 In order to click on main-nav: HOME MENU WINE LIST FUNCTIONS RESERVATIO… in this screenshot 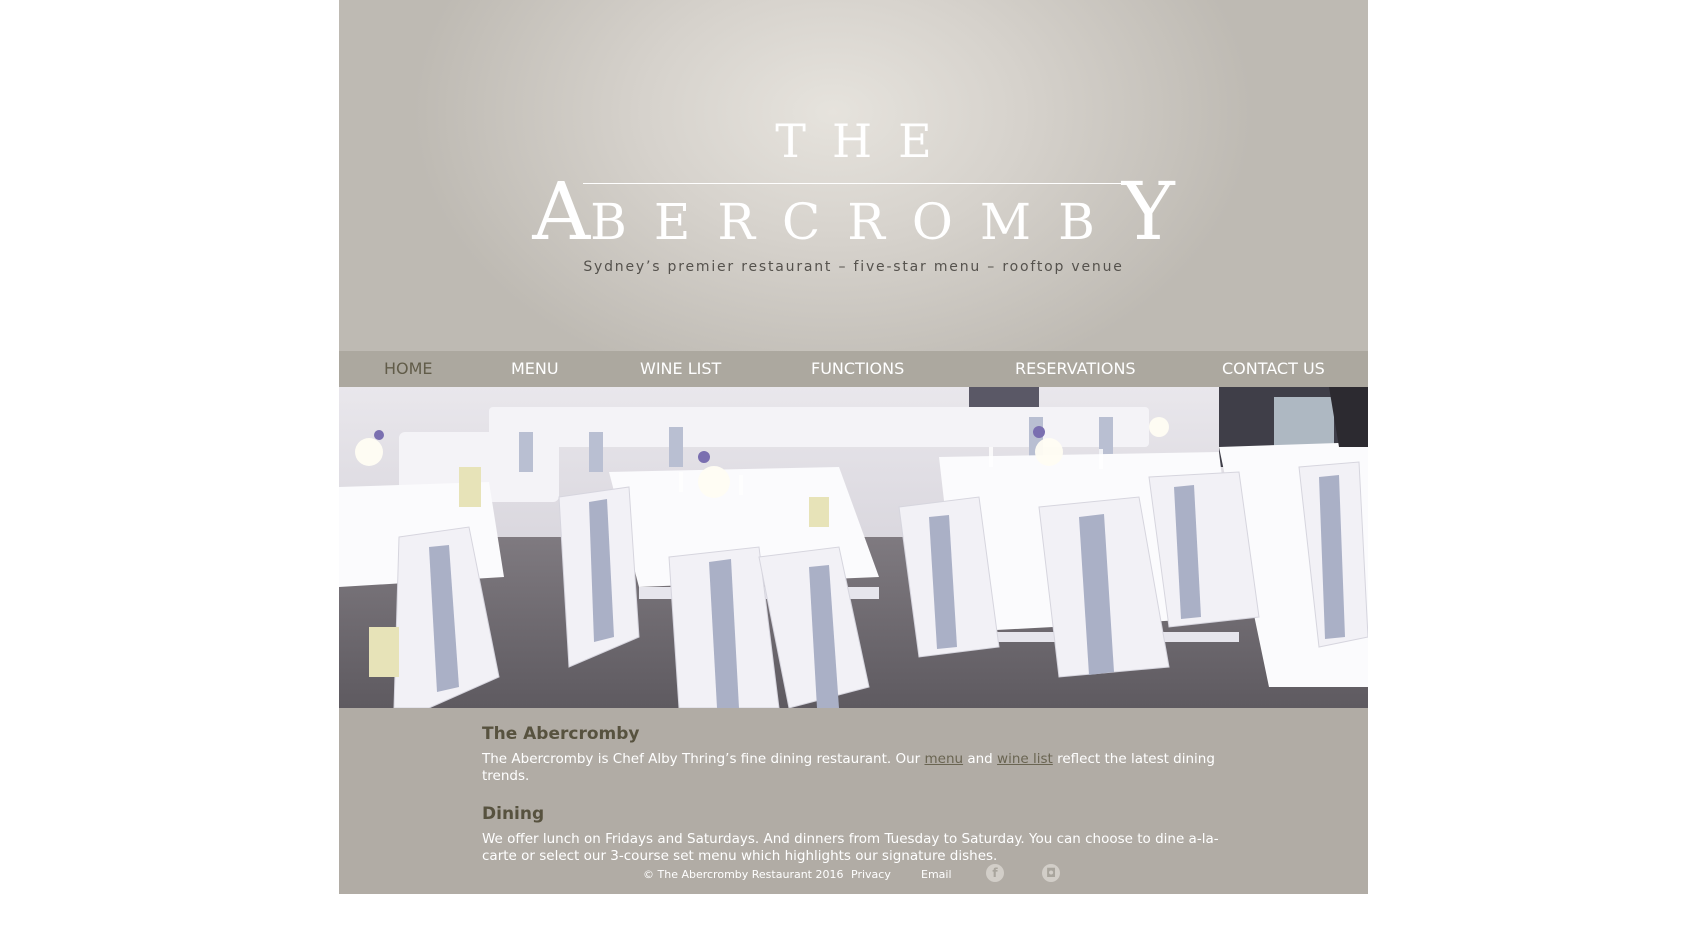, I will do `click(853, 369)`.